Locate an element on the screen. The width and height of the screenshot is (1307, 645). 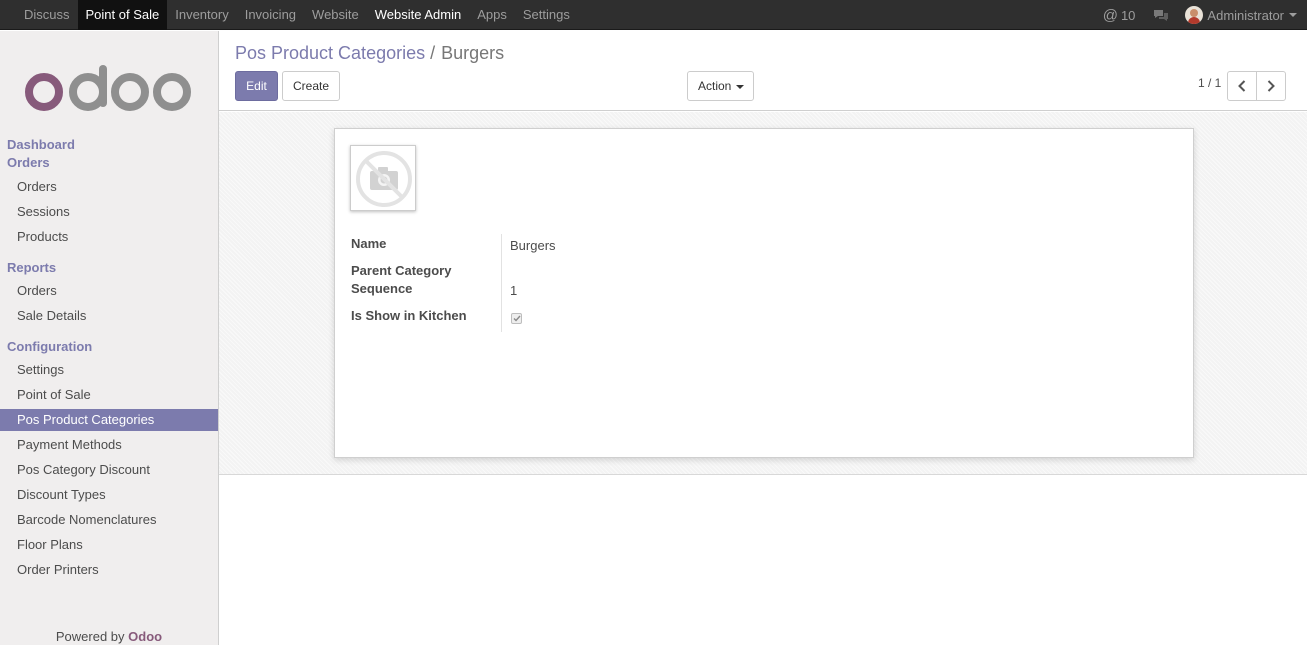
sidebar-item-pos-product-categories: Pos Product Categories is located at coordinates (109, 420).